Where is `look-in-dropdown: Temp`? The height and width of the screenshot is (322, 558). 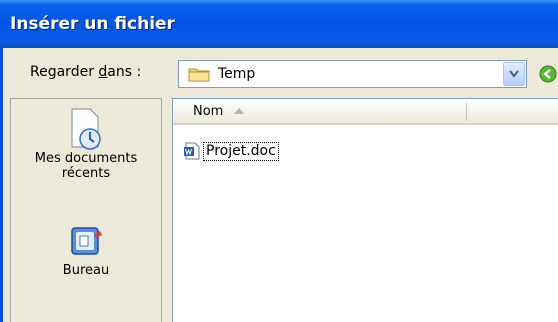
look-in-dropdown: Temp is located at coordinates (352, 74).